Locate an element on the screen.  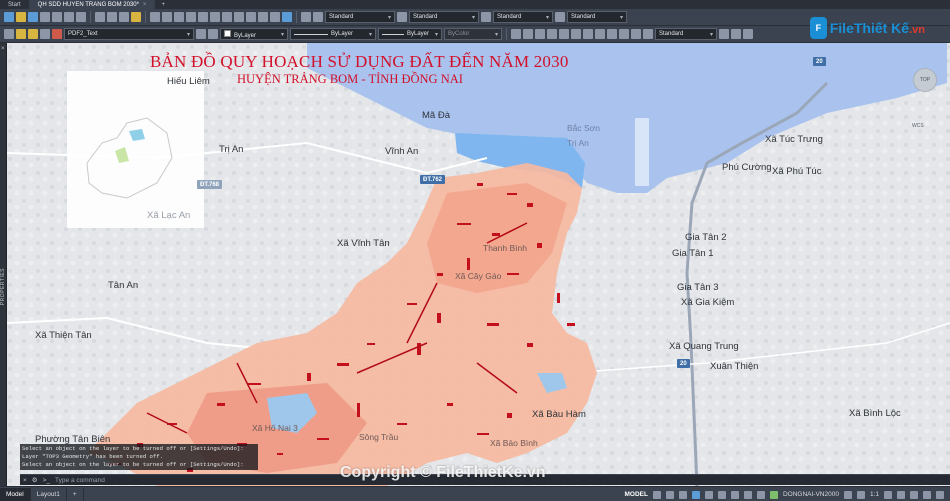
tab-label: Model is located at coordinates (15, 494).